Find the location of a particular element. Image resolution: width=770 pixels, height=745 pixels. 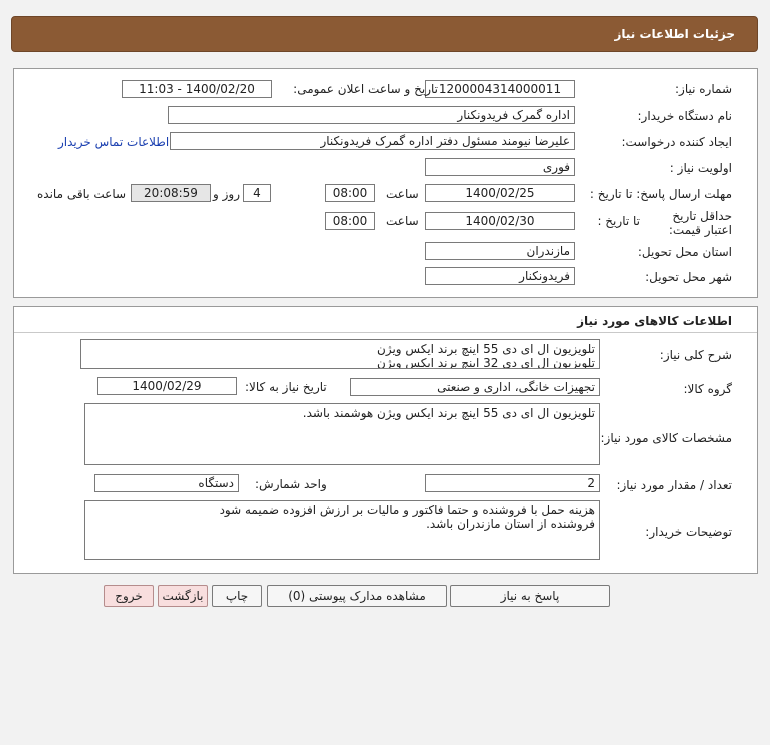

validity-date-field: 1400/02/30 is located at coordinates (500, 221).